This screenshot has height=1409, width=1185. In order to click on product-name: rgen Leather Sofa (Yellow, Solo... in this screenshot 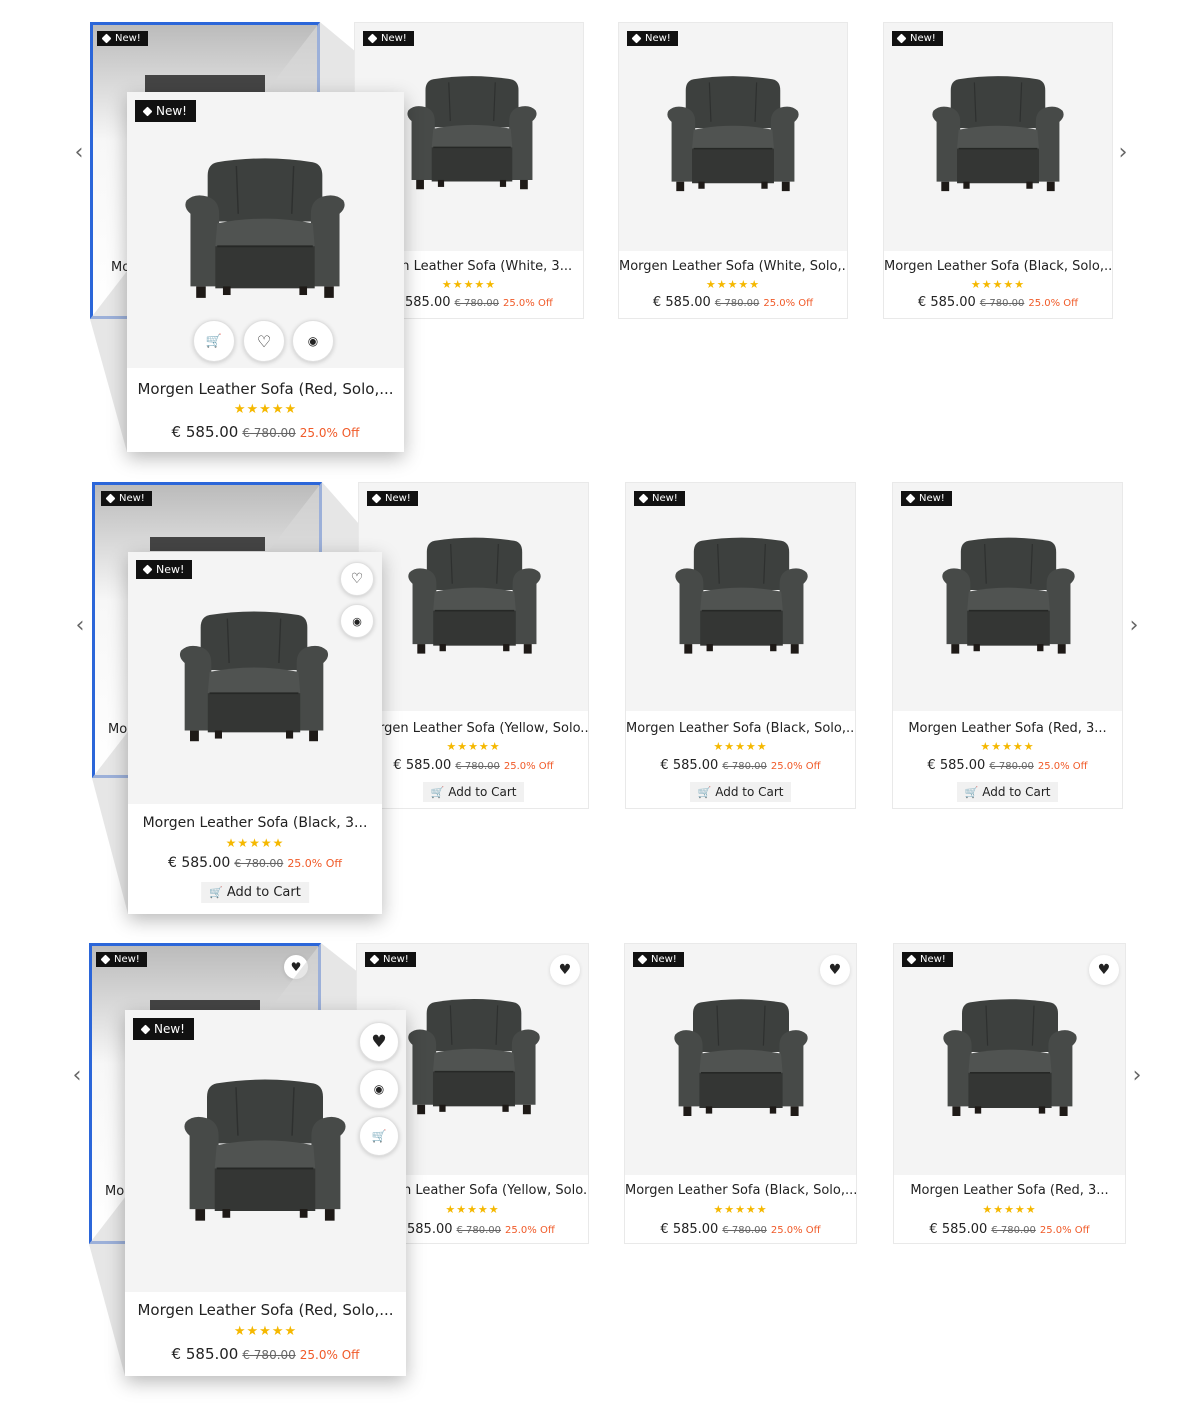, I will do `click(483, 728)`.